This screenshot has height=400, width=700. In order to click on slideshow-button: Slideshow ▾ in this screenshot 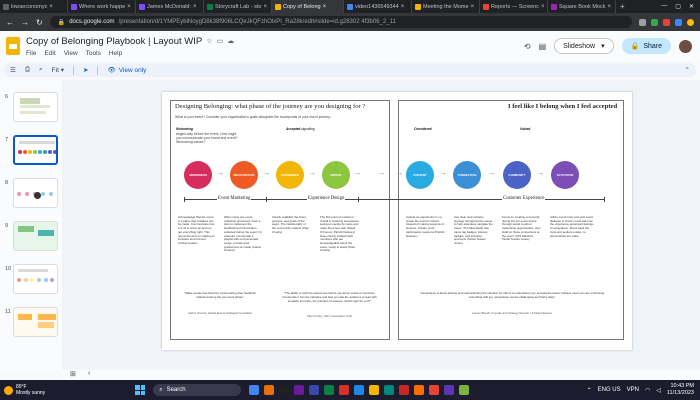, I will do `click(584, 46)`.